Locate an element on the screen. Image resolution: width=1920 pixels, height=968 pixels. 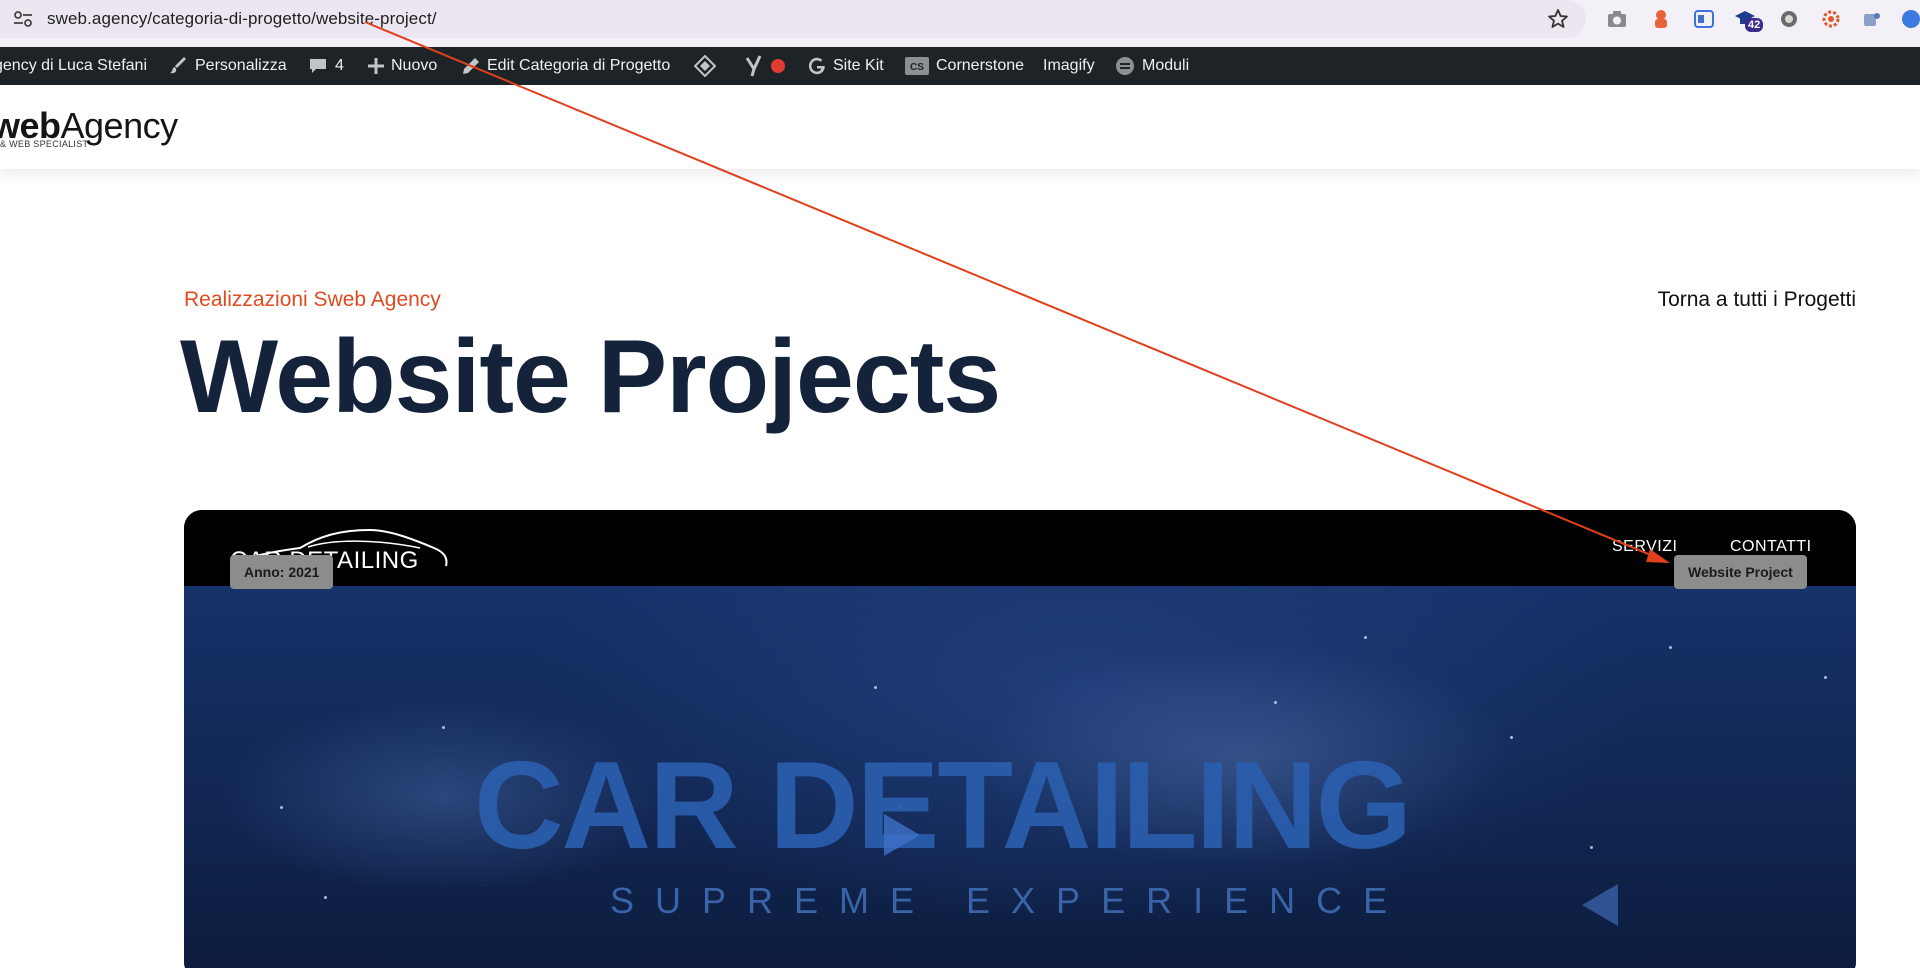
plus-icon is located at coordinates (376, 66).